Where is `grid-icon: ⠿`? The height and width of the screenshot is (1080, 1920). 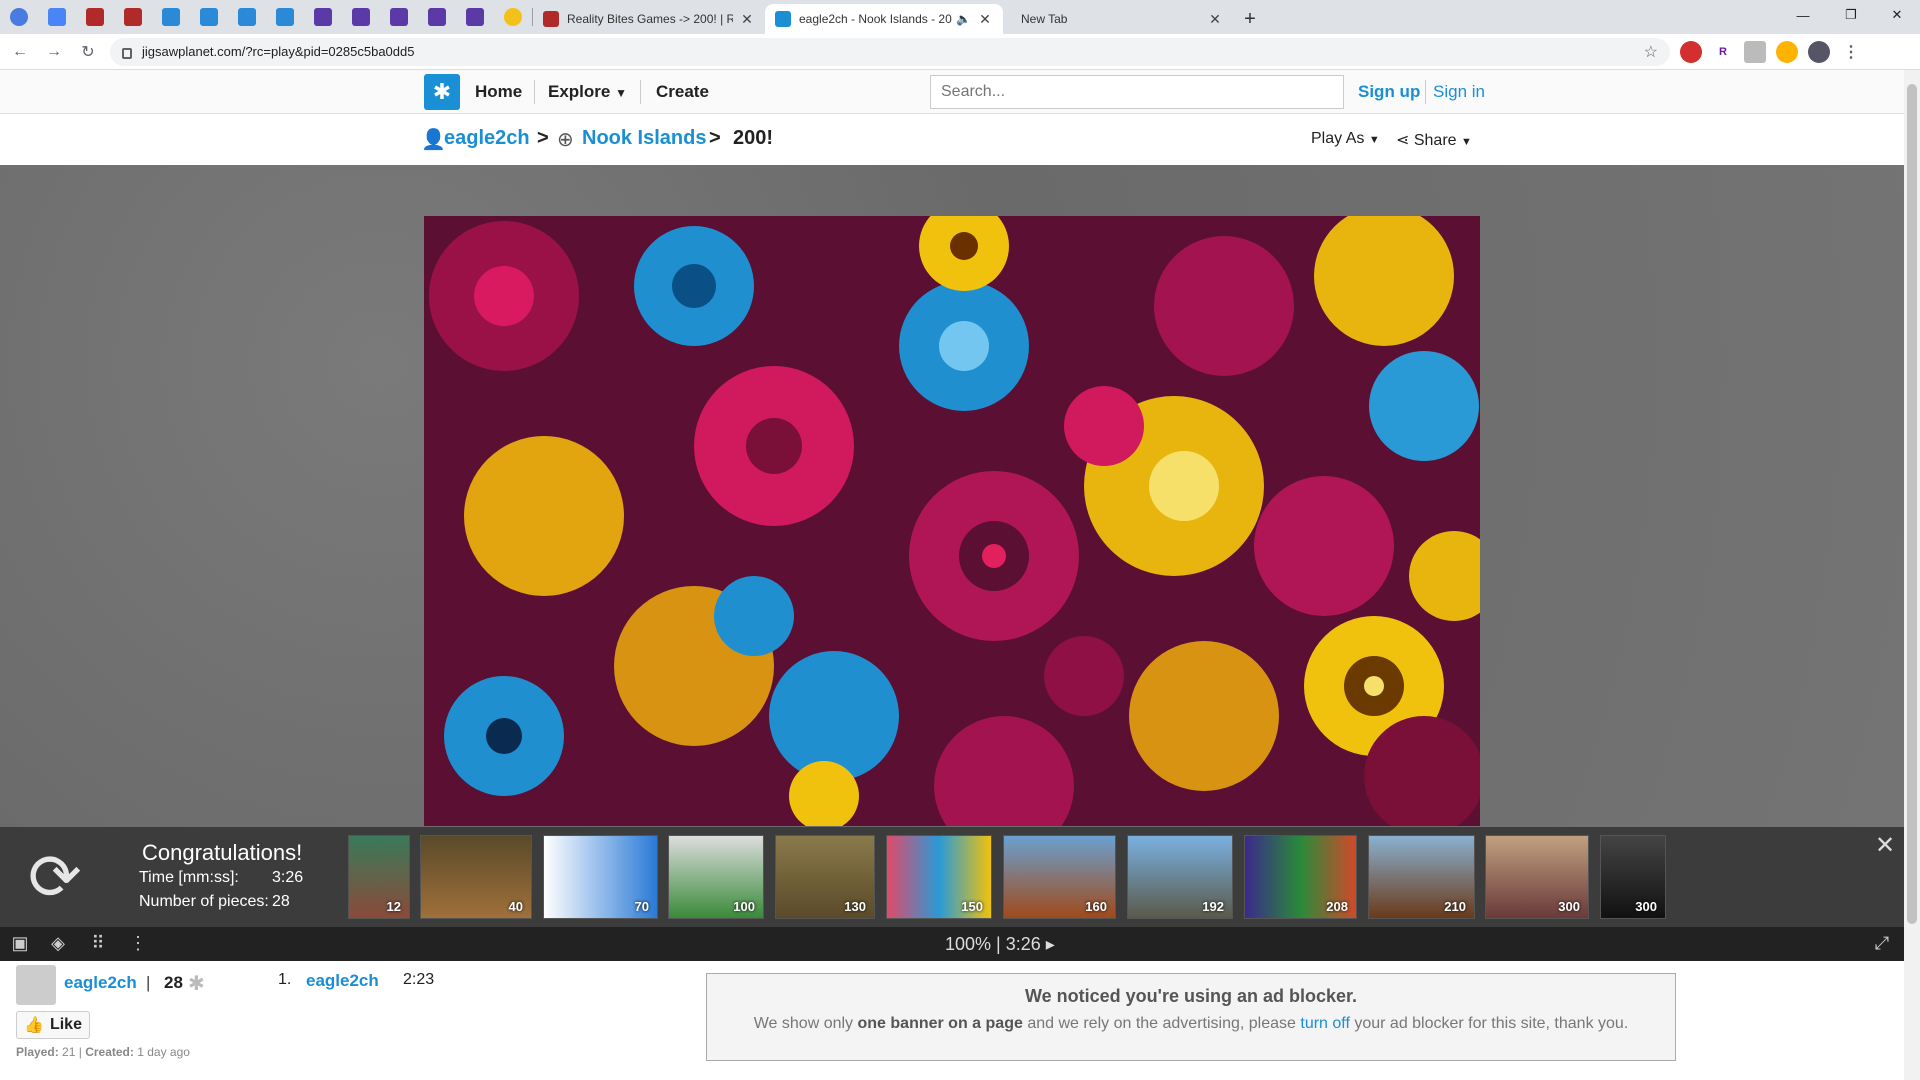
grid-icon: ⠿ is located at coordinates (98, 944).